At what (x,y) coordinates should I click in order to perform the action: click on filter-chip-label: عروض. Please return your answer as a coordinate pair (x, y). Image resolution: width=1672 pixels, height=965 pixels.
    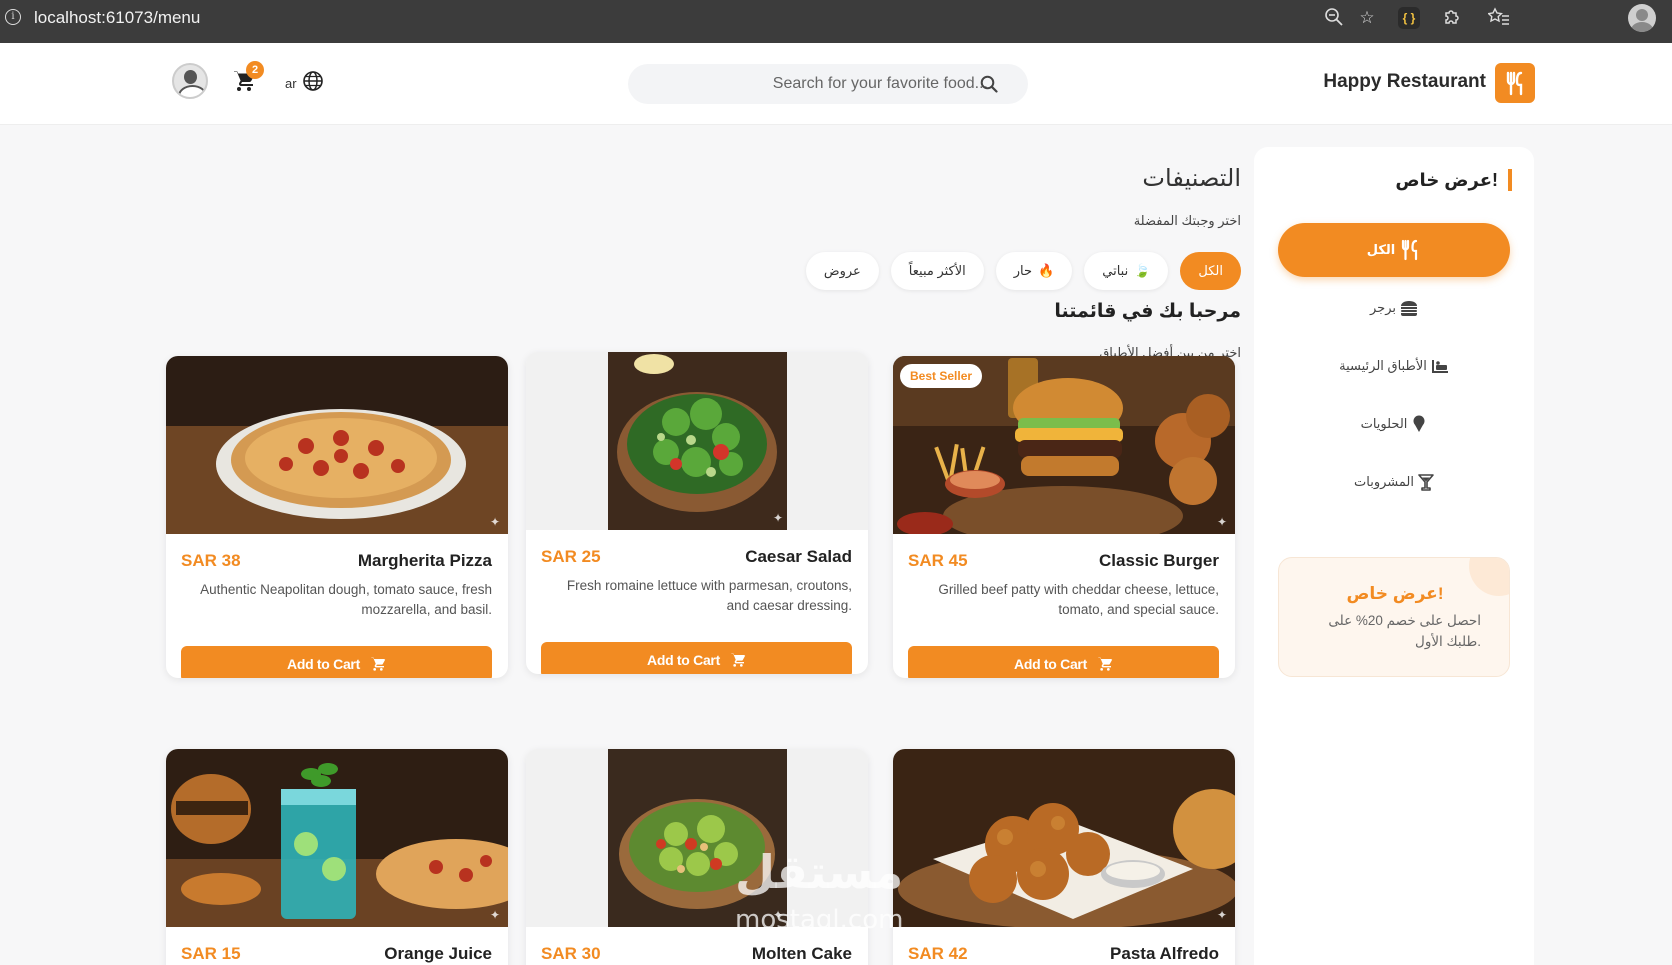
    Looking at the image, I should click on (842, 270).